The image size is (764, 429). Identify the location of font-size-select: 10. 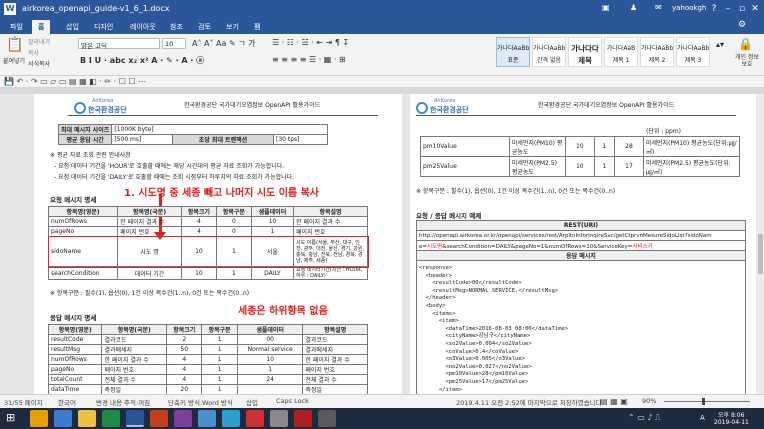
(174, 43).